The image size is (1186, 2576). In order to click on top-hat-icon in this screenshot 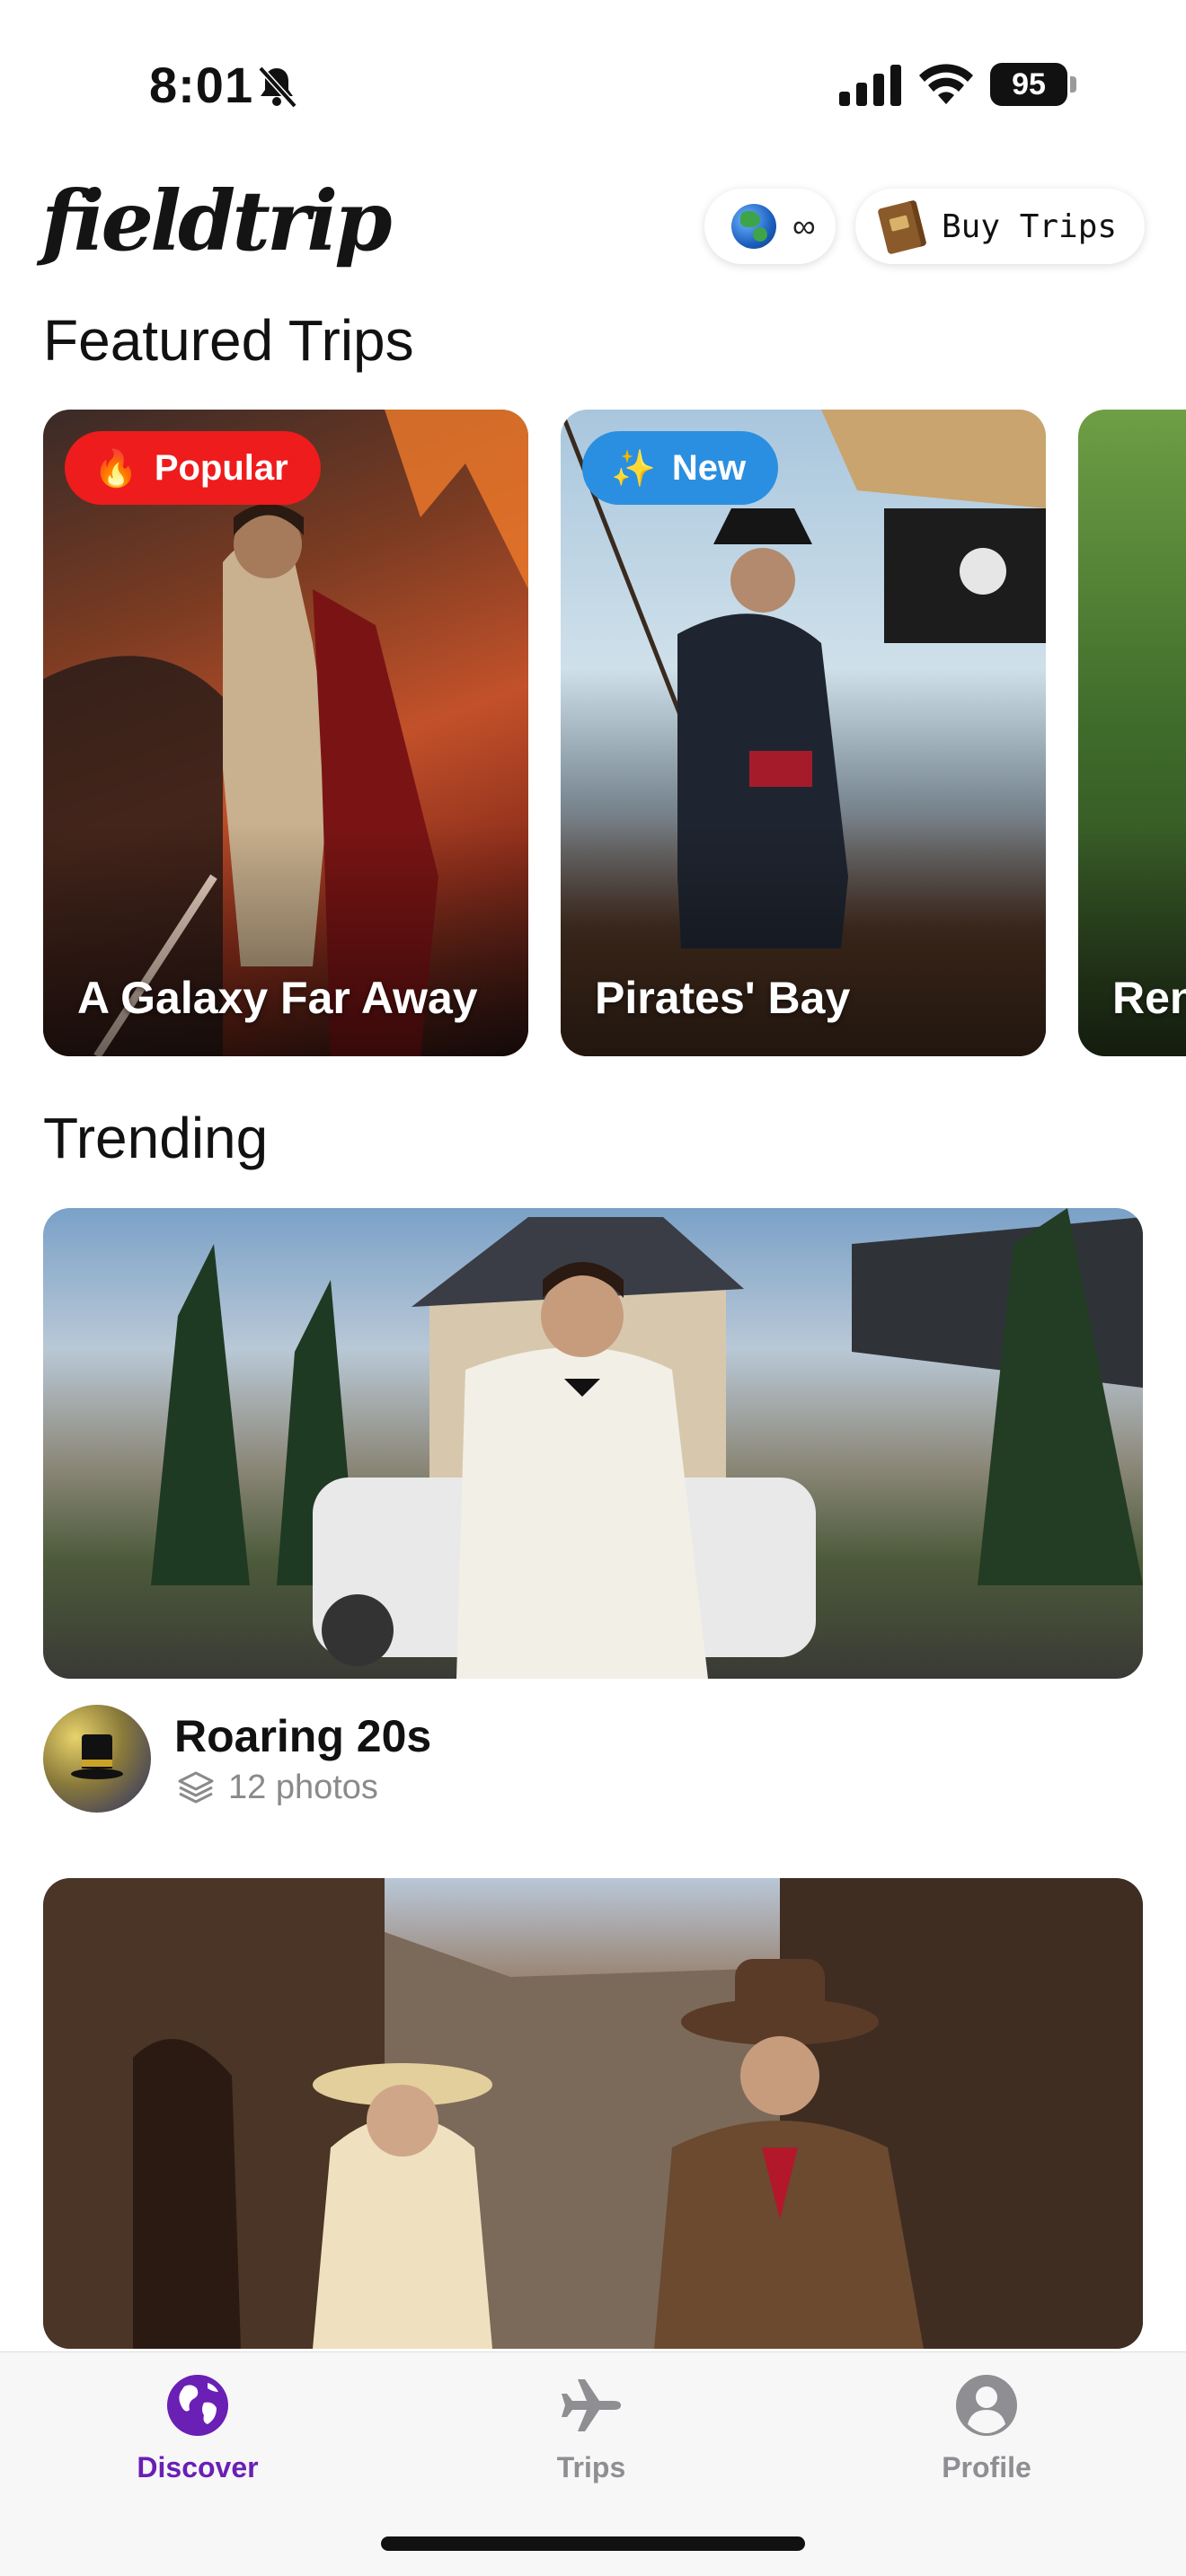, I will do `click(97, 1758)`.